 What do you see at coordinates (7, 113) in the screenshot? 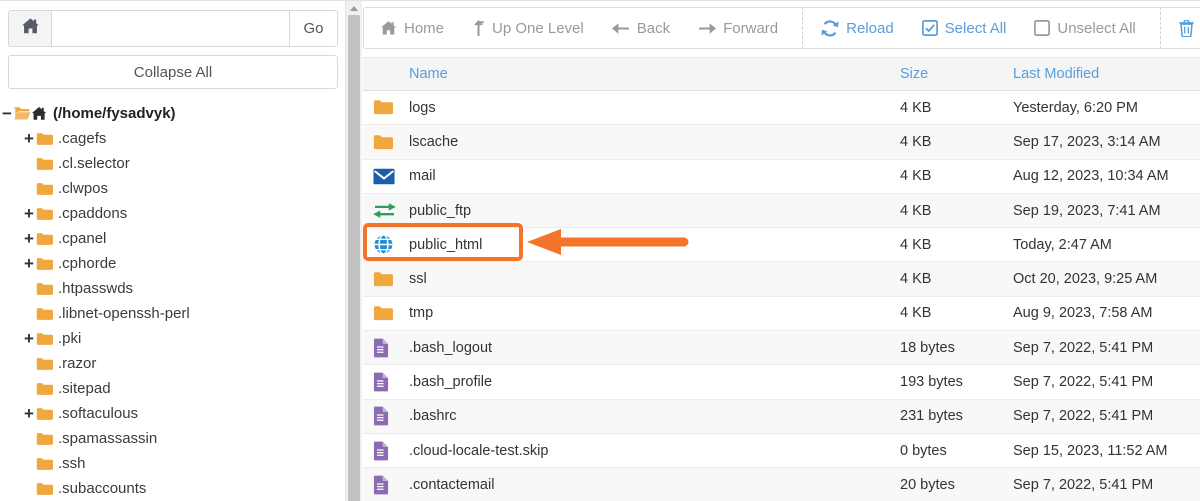
I see `collapse-toggle-icon: −` at bounding box center [7, 113].